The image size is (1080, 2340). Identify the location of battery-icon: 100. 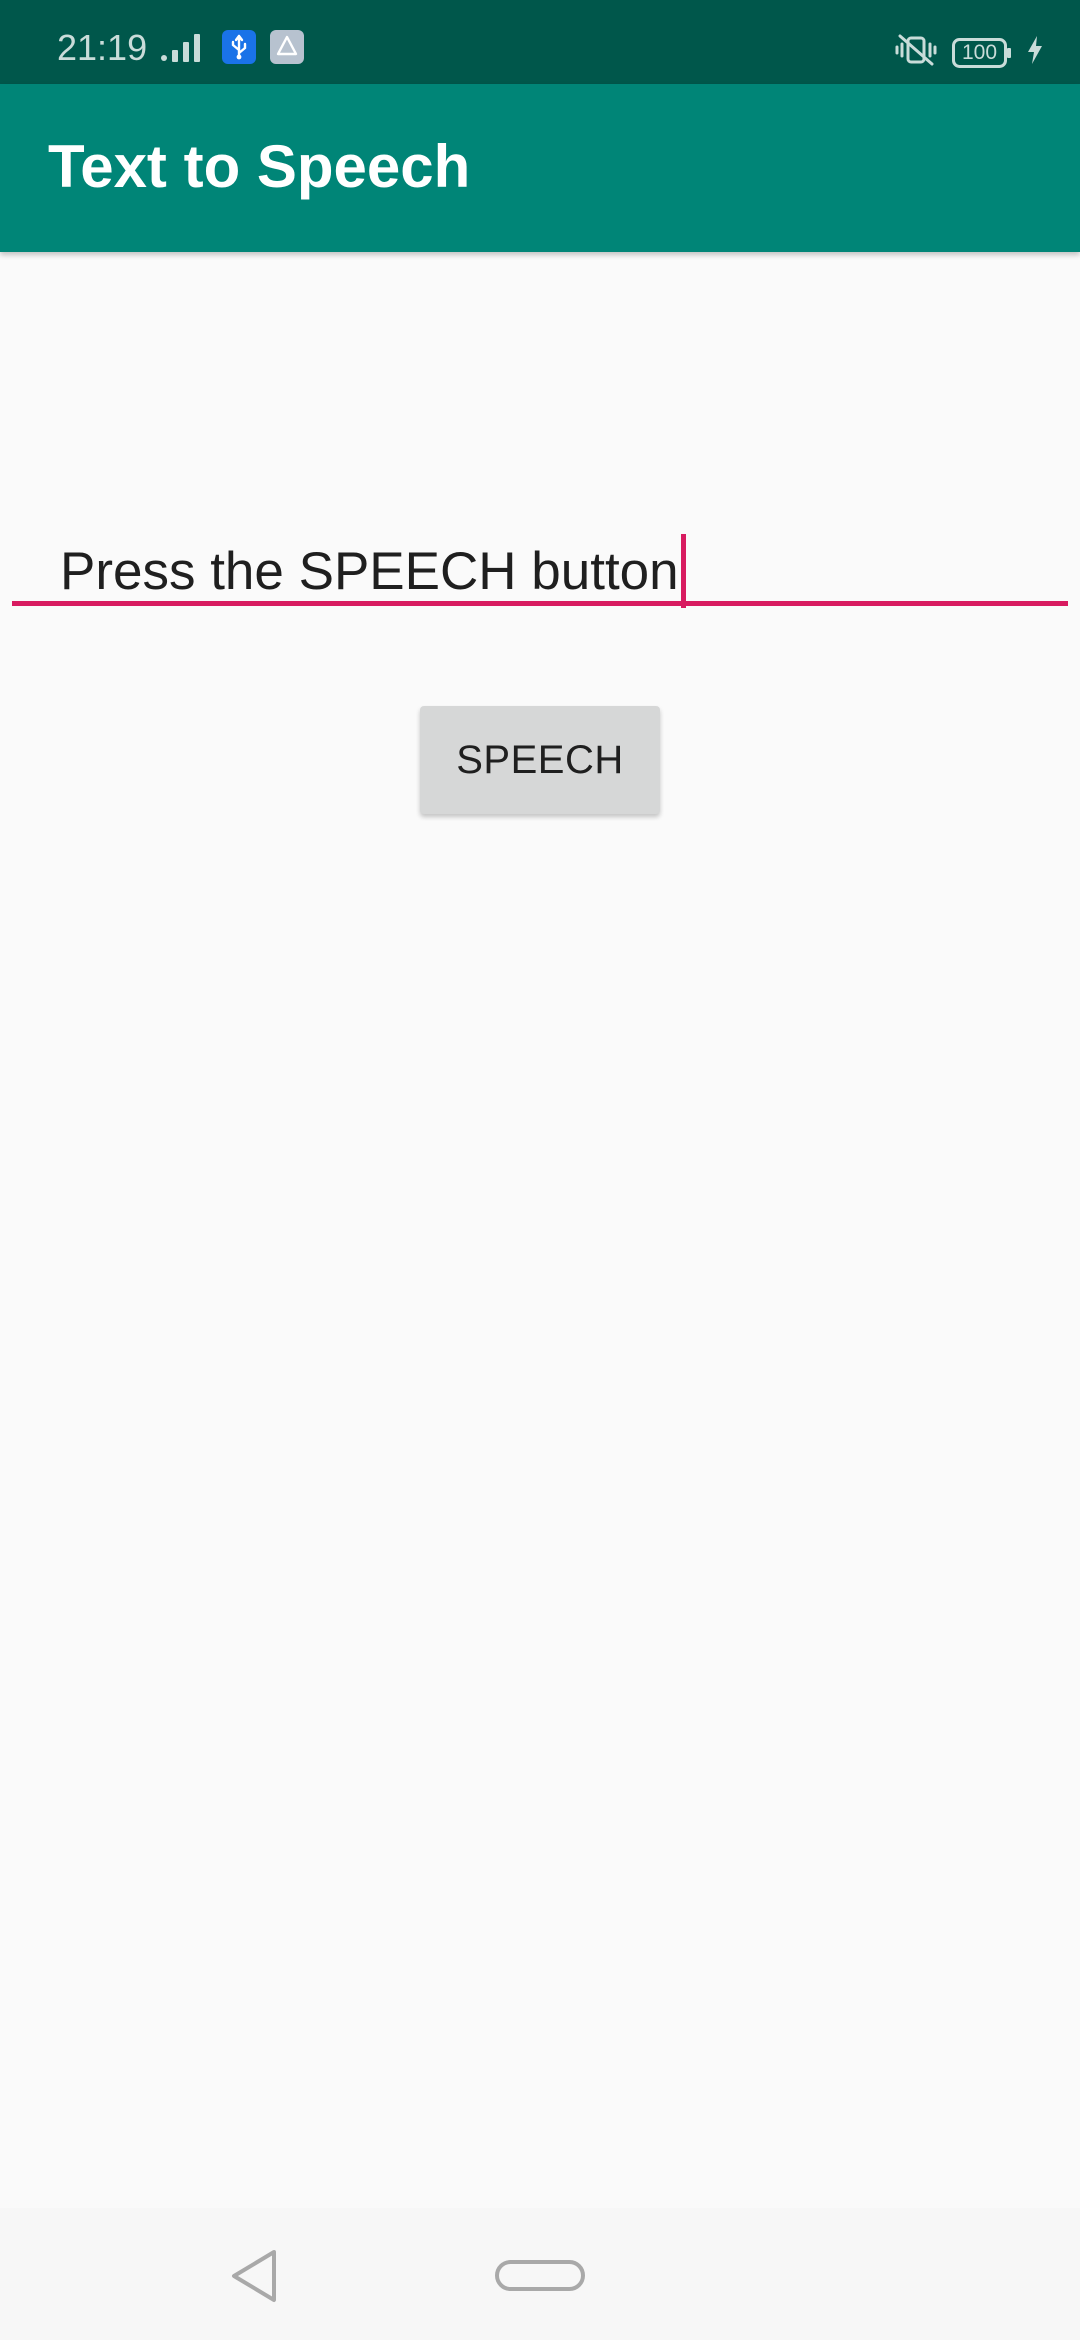
(982, 52).